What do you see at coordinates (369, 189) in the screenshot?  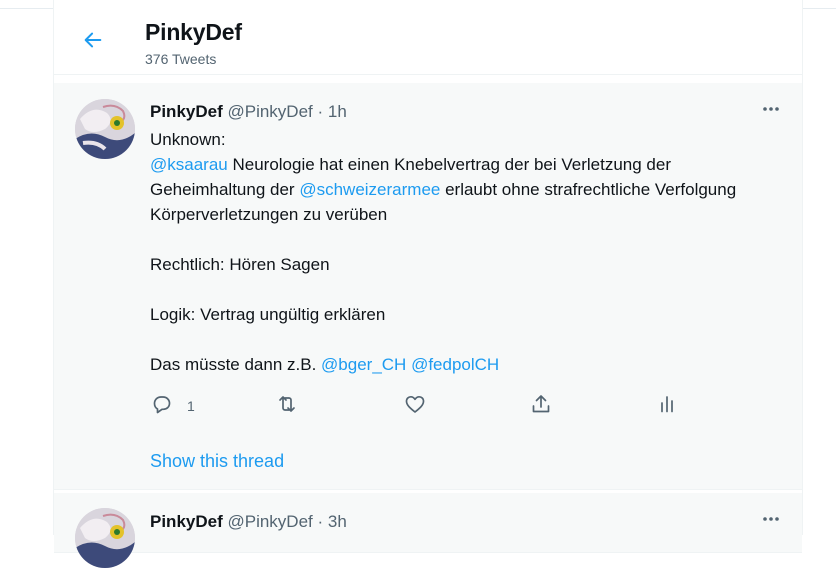 I see `mention-link: @schweizerarmee` at bounding box center [369, 189].